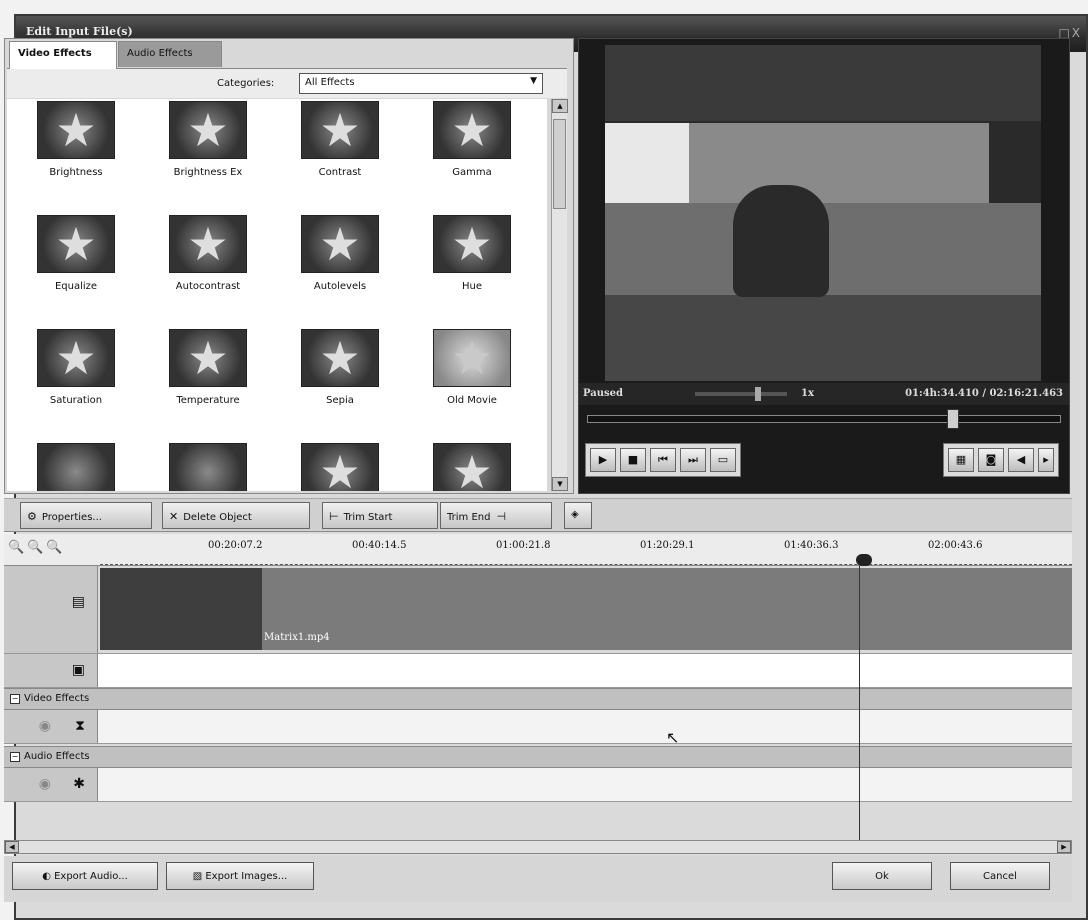  I want to click on video-frame, so click(823, 213).